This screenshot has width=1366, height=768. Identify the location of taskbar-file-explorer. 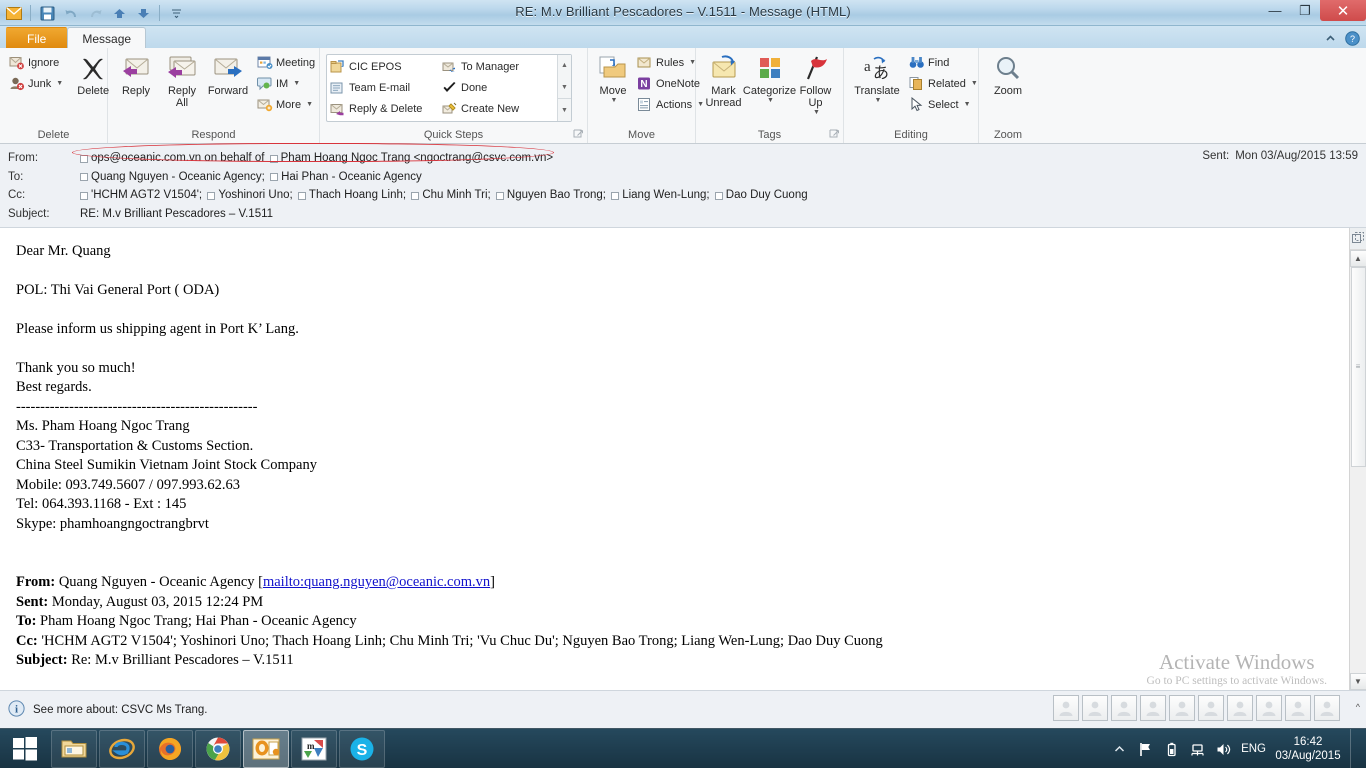
(74, 748).